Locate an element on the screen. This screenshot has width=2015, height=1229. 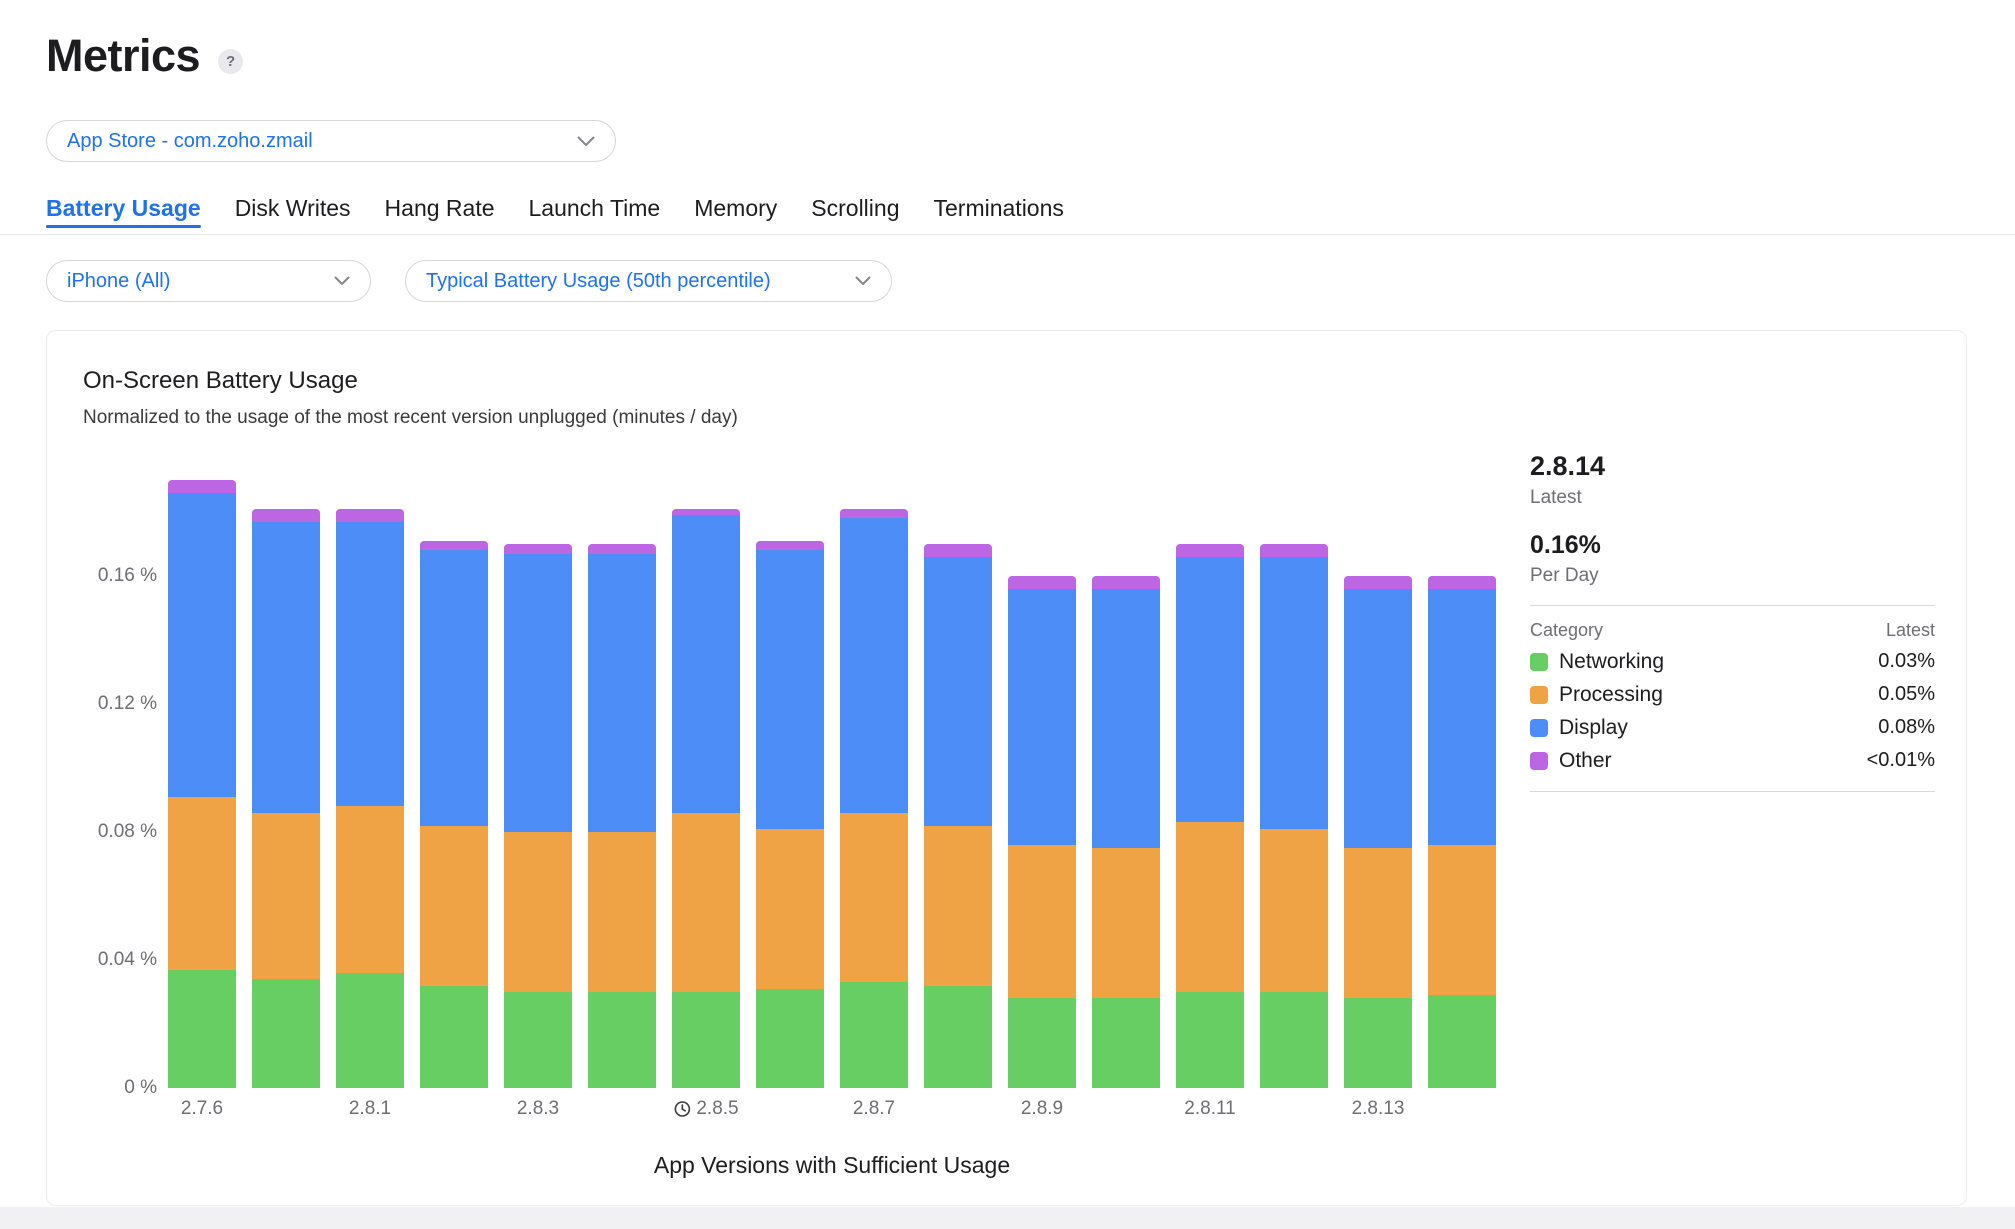
tab-bar-divider is located at coordinates (1007, 234).